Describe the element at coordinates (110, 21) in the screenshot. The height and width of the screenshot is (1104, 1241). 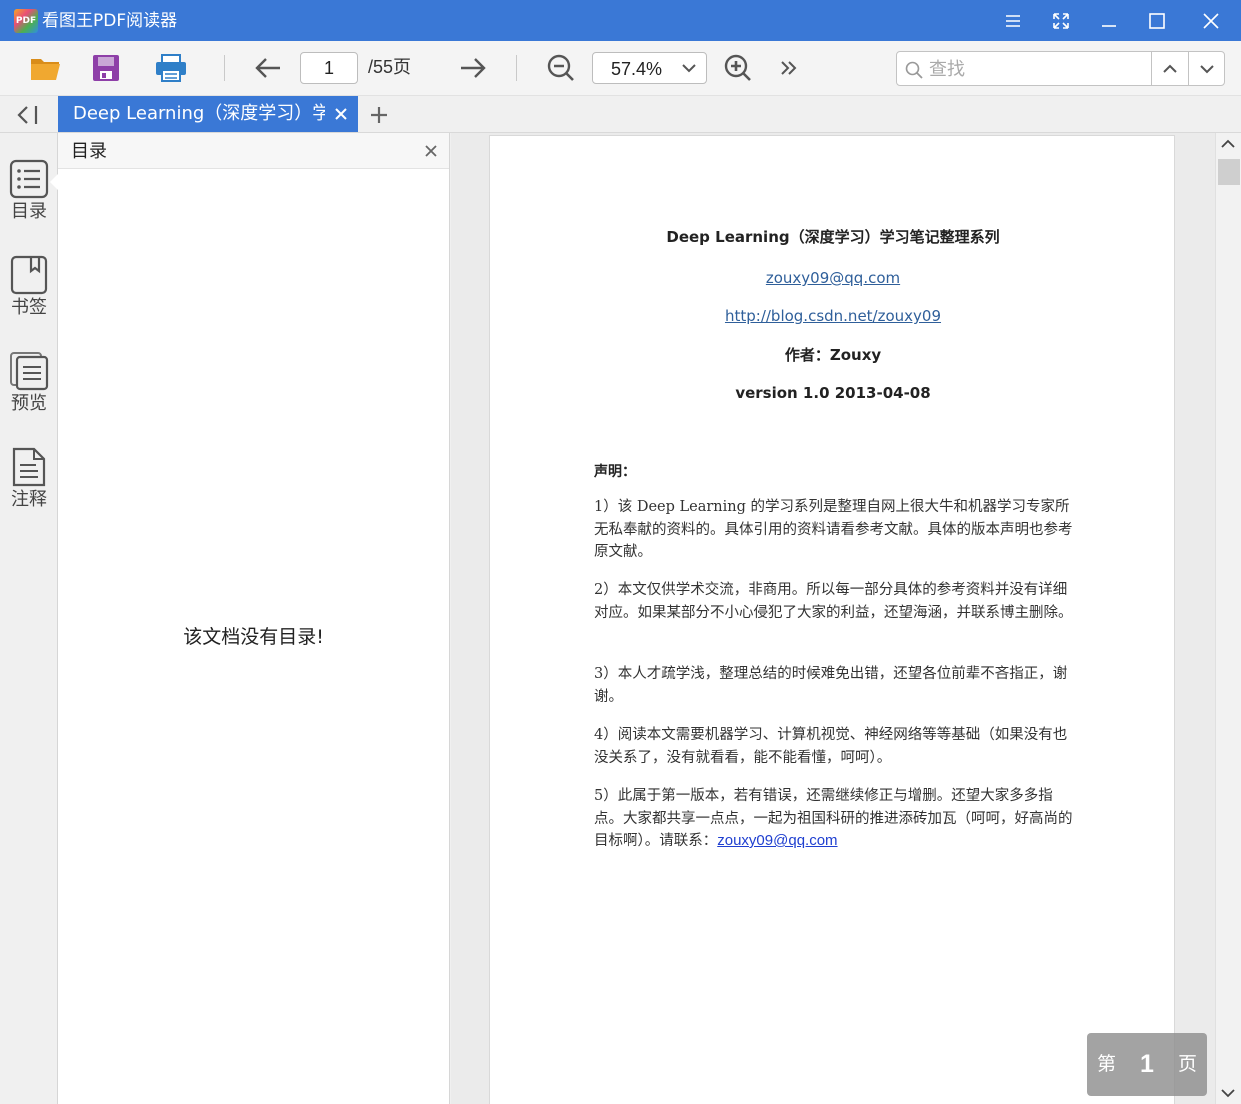
I see `app-title: 看图王PDF阅读器` at that location.